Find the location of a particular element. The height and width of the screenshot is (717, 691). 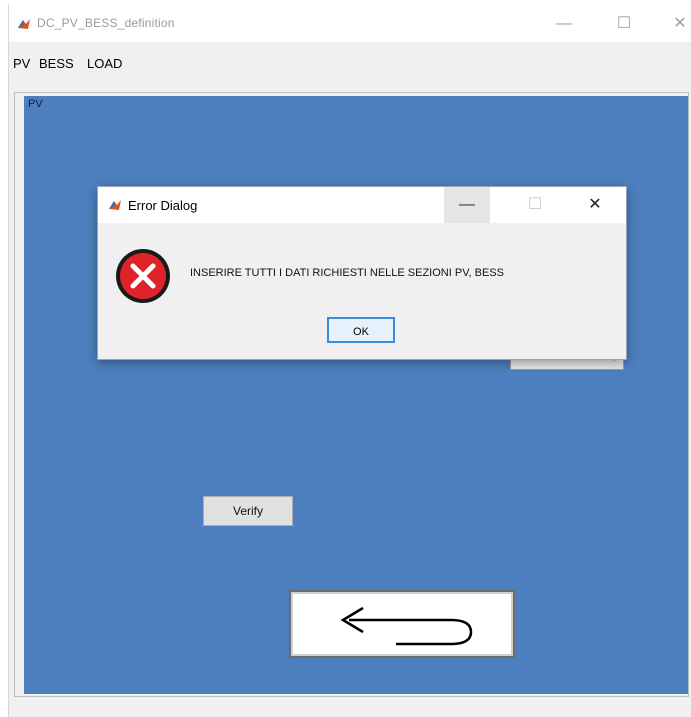

tab-pv: PV is located at coordinates (22, 63).